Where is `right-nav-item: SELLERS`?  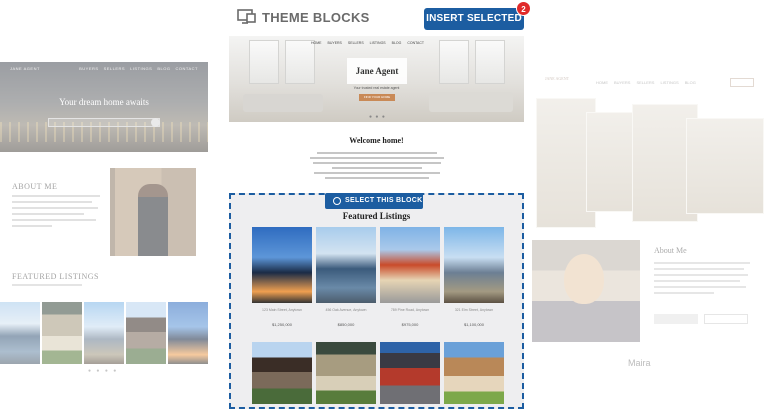
right-nav-item: SELLERS is located at coordinates (645, 82).